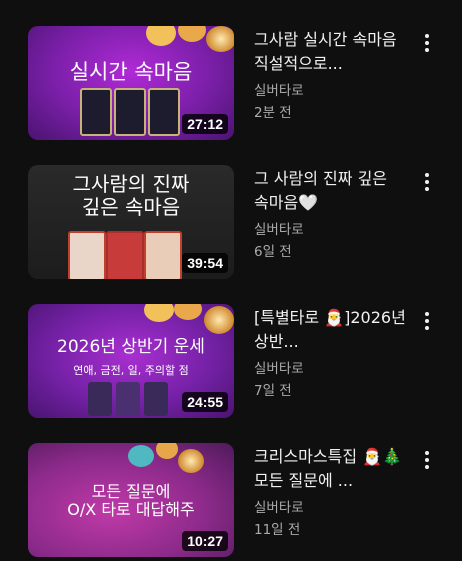 The image size is (462, 561). What do you see at coordinates (205, 402) in the screenshot?
I see `duration-badge: 24:55` at bounding box center [205, 402].